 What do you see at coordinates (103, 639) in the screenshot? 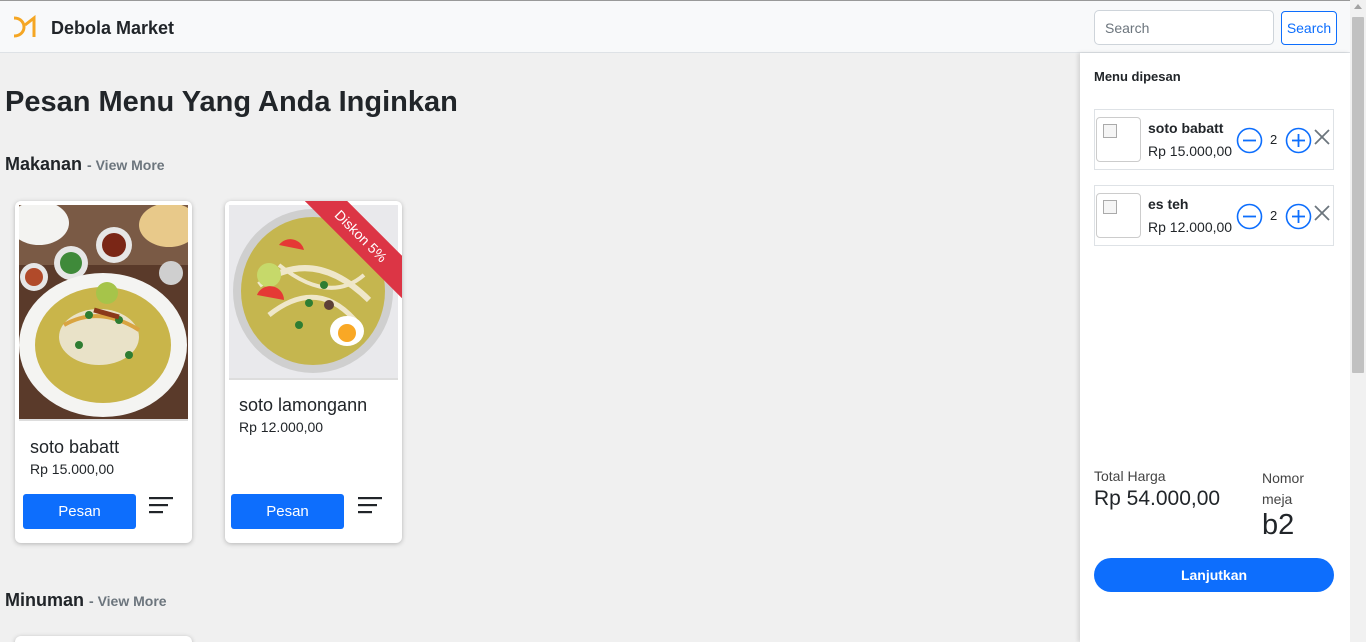
I see `menu-card` at bounding box center [103, 639].